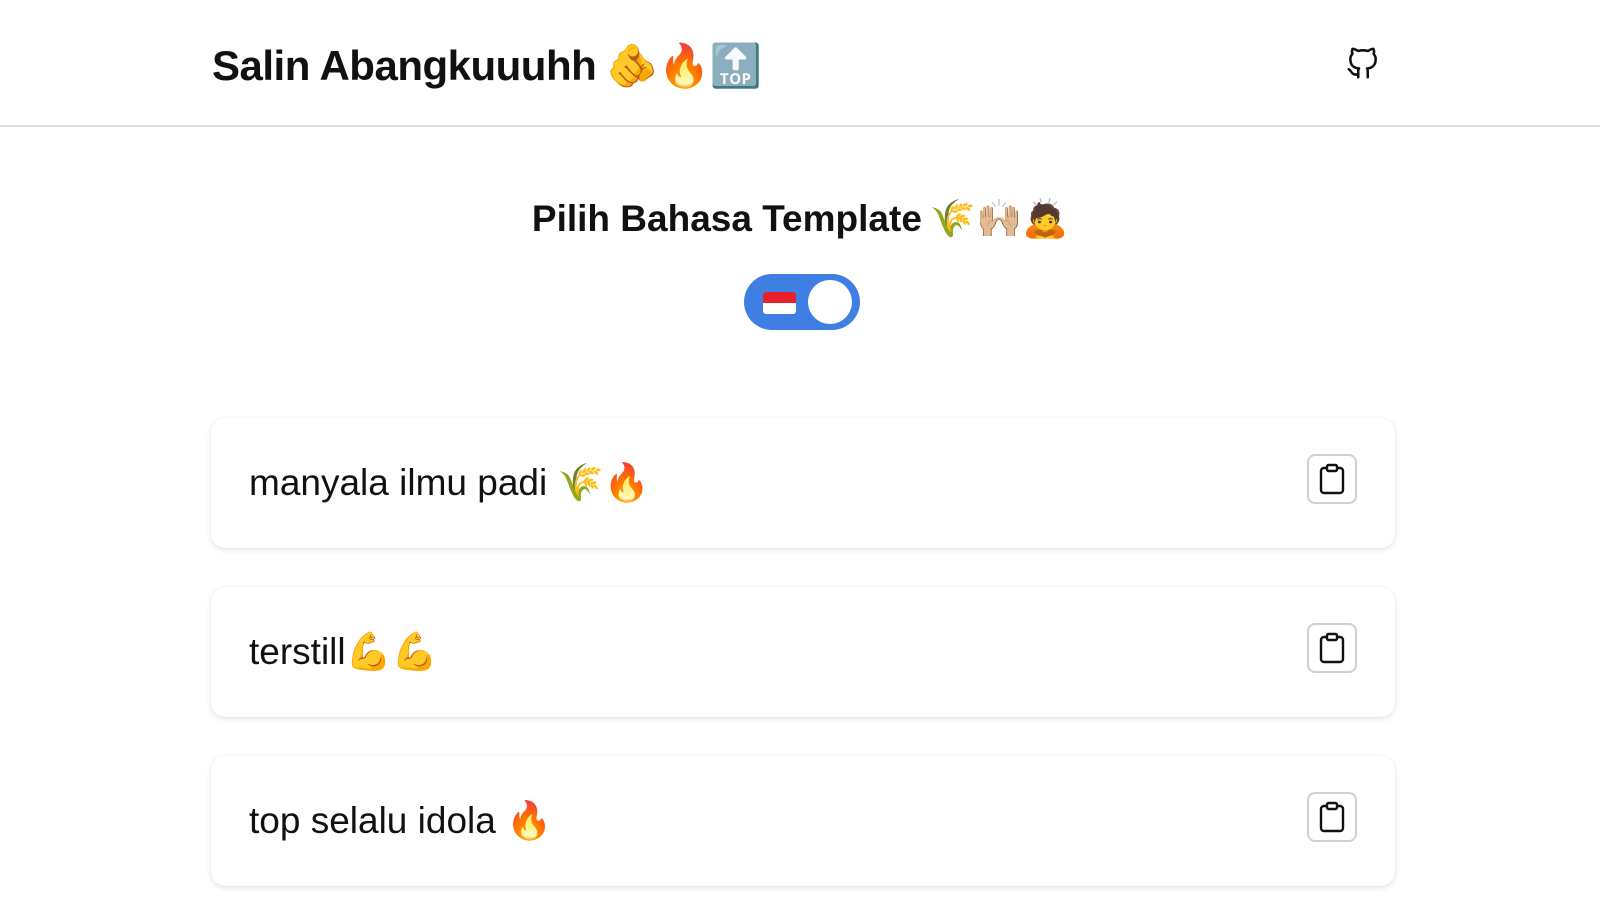 This screenshot has height=899, width=1600. What do you see at coordinates (802, 302) in the screenshot?
I see `language-toggle` at bounding box center [802, 302].